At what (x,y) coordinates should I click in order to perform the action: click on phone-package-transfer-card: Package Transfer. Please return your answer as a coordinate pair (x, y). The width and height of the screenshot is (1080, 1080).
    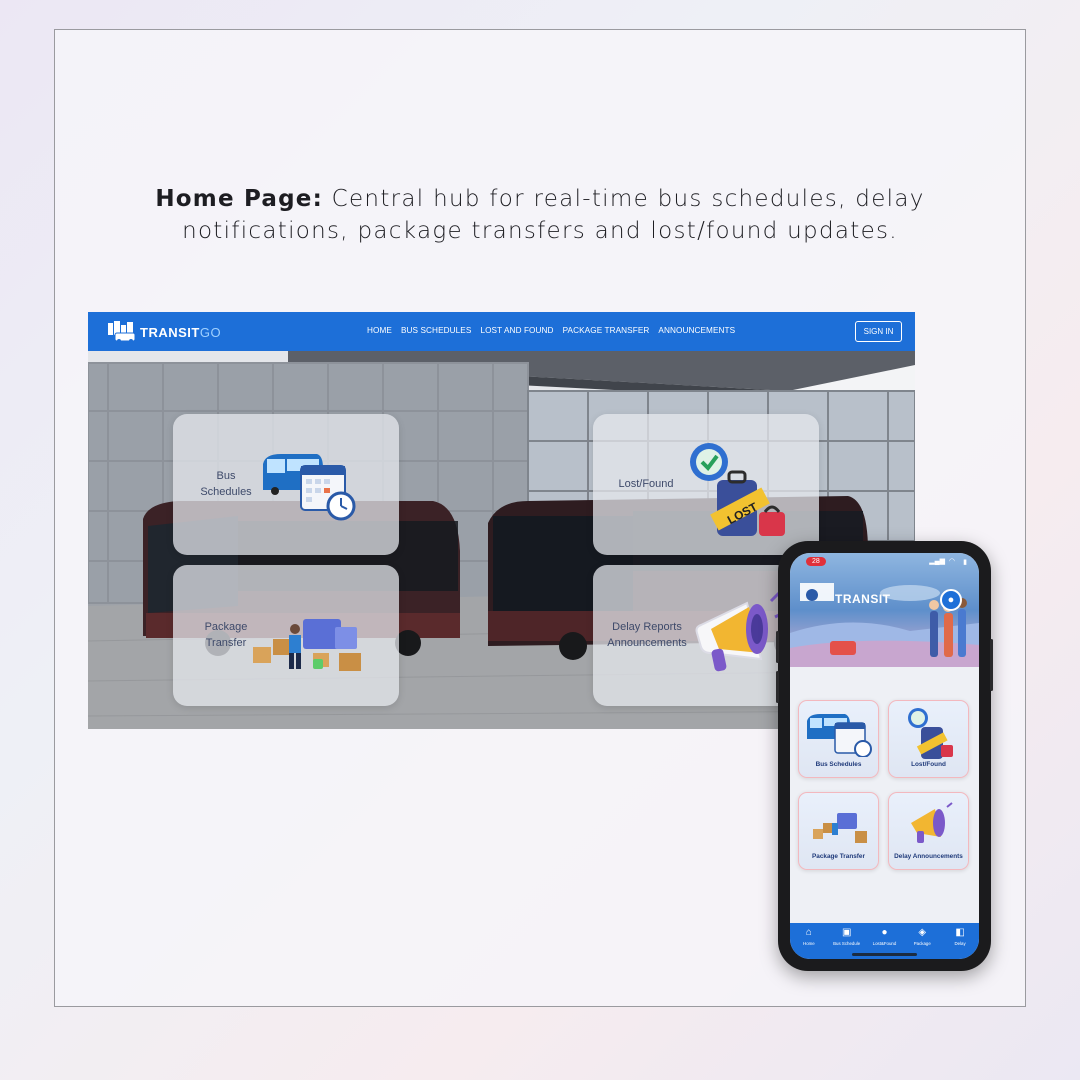
    Looking at the image, I should click on (838, 831).